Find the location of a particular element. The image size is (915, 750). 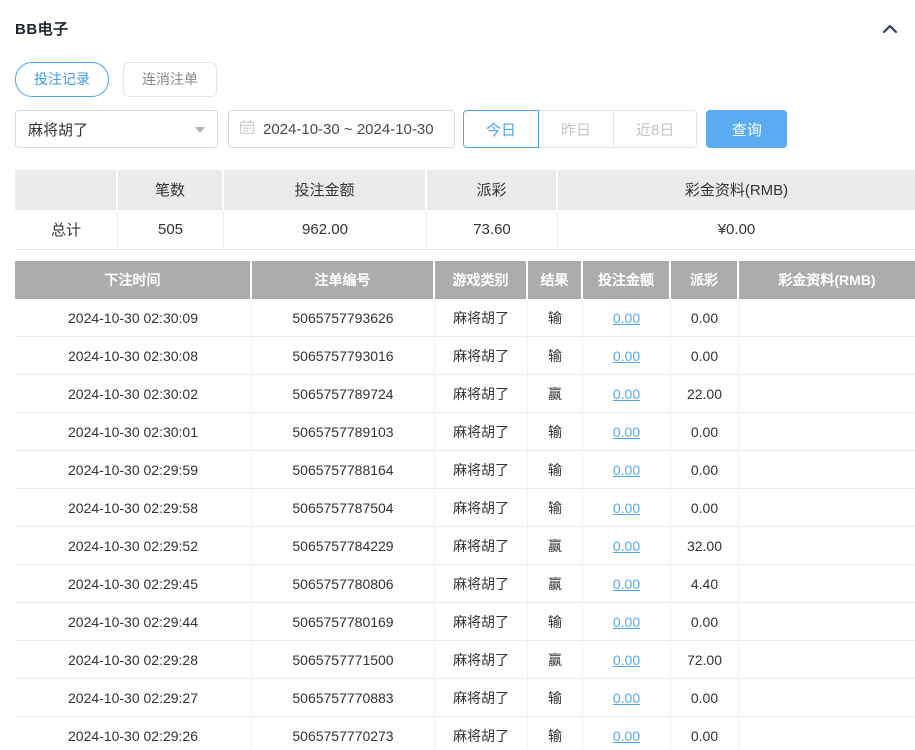

chevron-up-icon is located at coordinates (890, 31).